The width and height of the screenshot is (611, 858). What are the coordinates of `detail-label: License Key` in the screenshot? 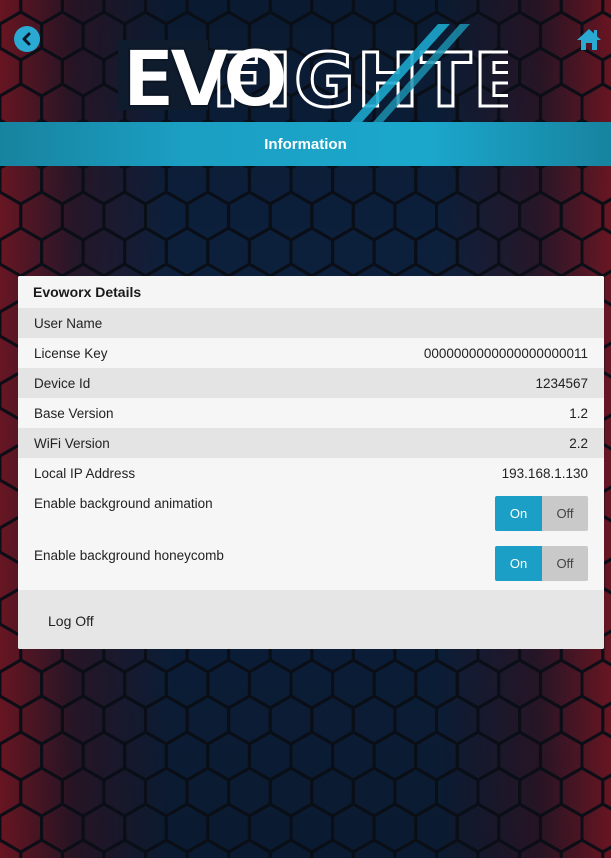 It's located at (71, 353).